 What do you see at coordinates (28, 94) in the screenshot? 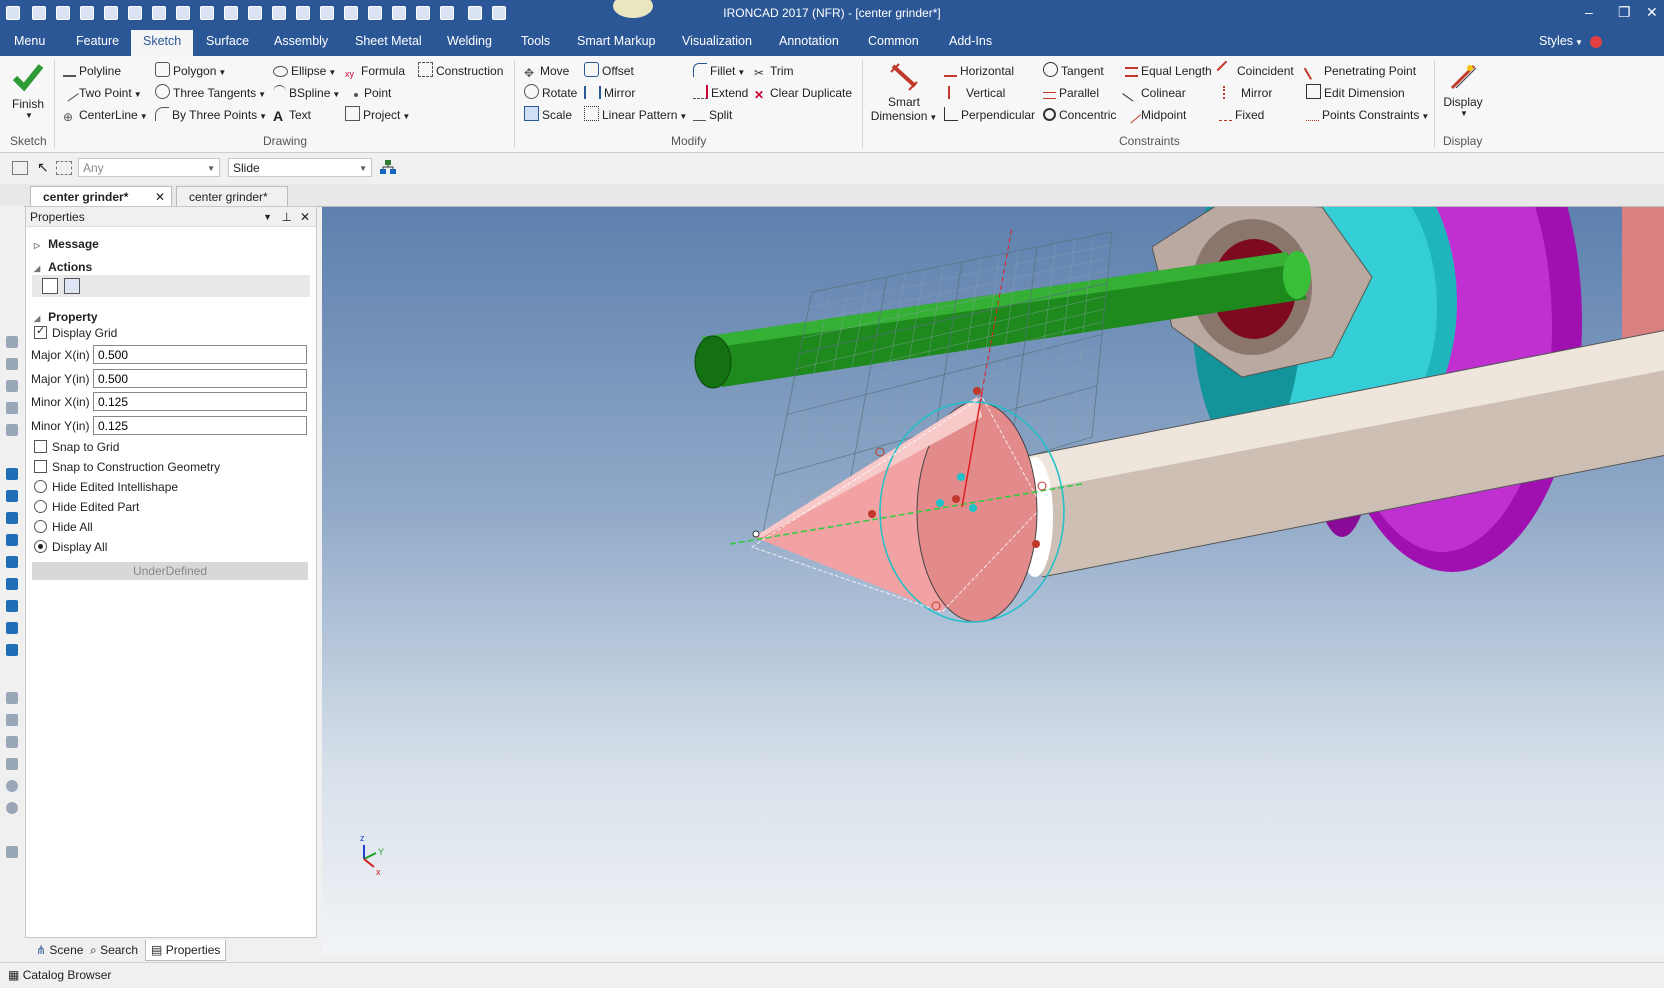
I see `finish-button: Finish ▼` at bounding box center [28, 94].